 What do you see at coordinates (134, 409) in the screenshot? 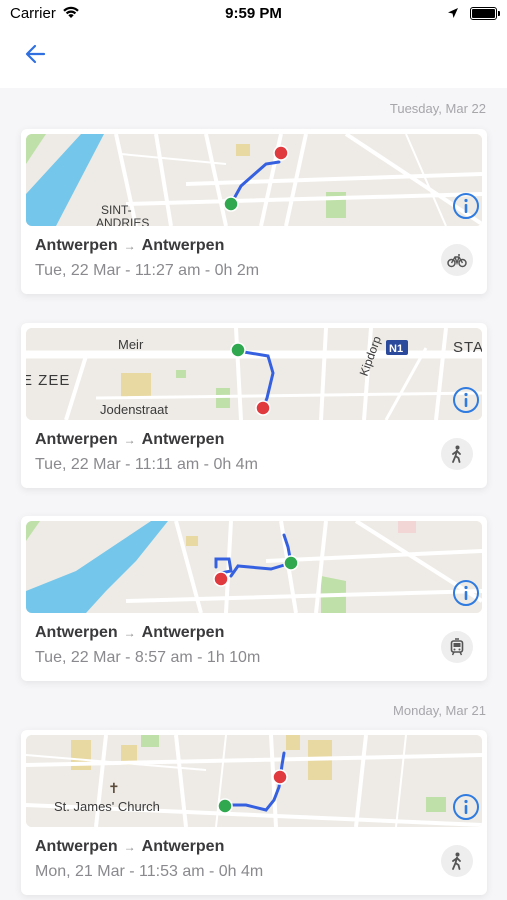
I see `map-label: Jodenstraat` at bounding box center [134, 409].